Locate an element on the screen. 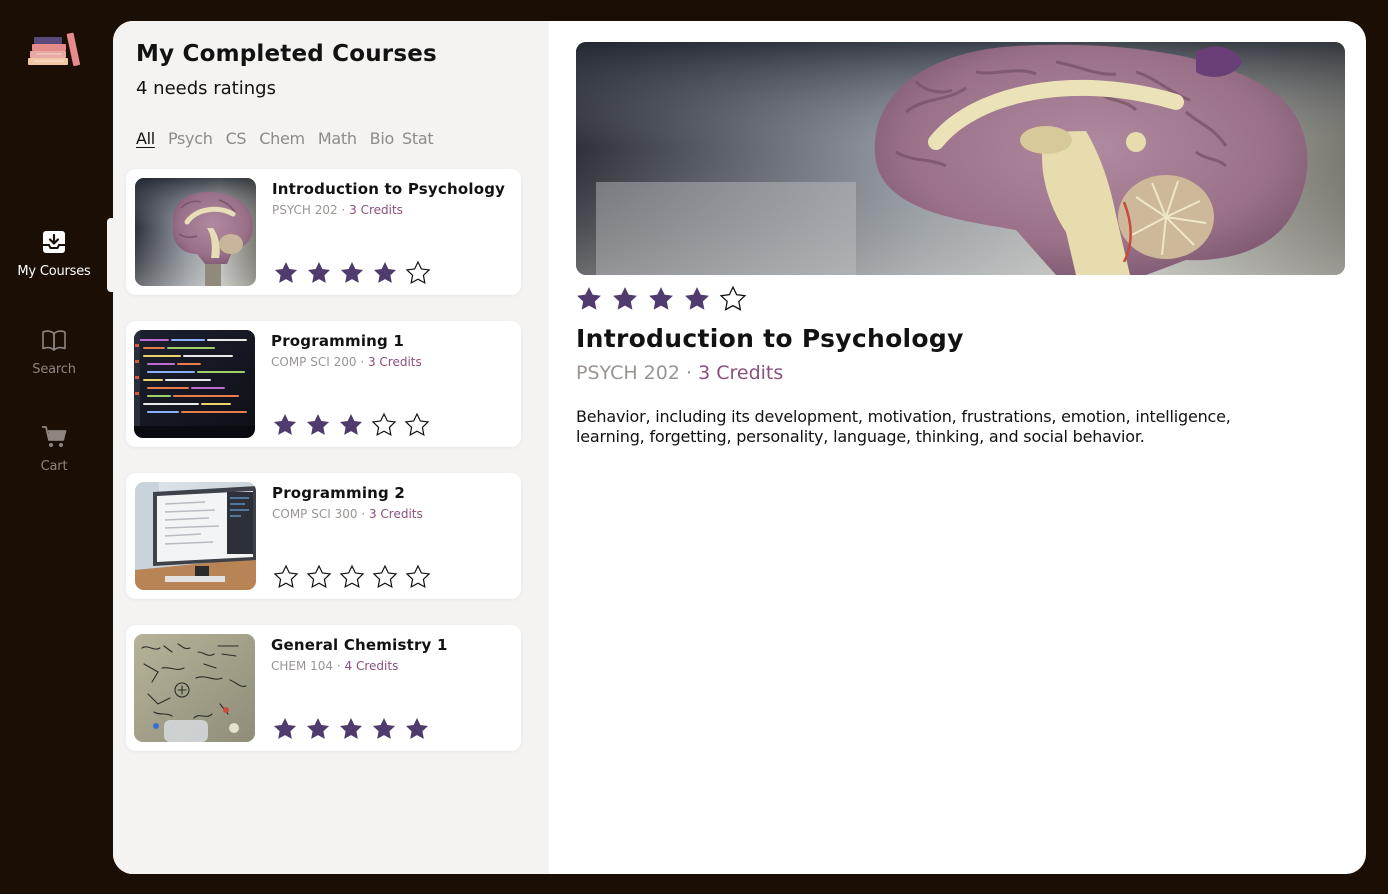 The height and width of the screenshot is (894, 1388). detail-star-rating is located at coordinates (665, 299).